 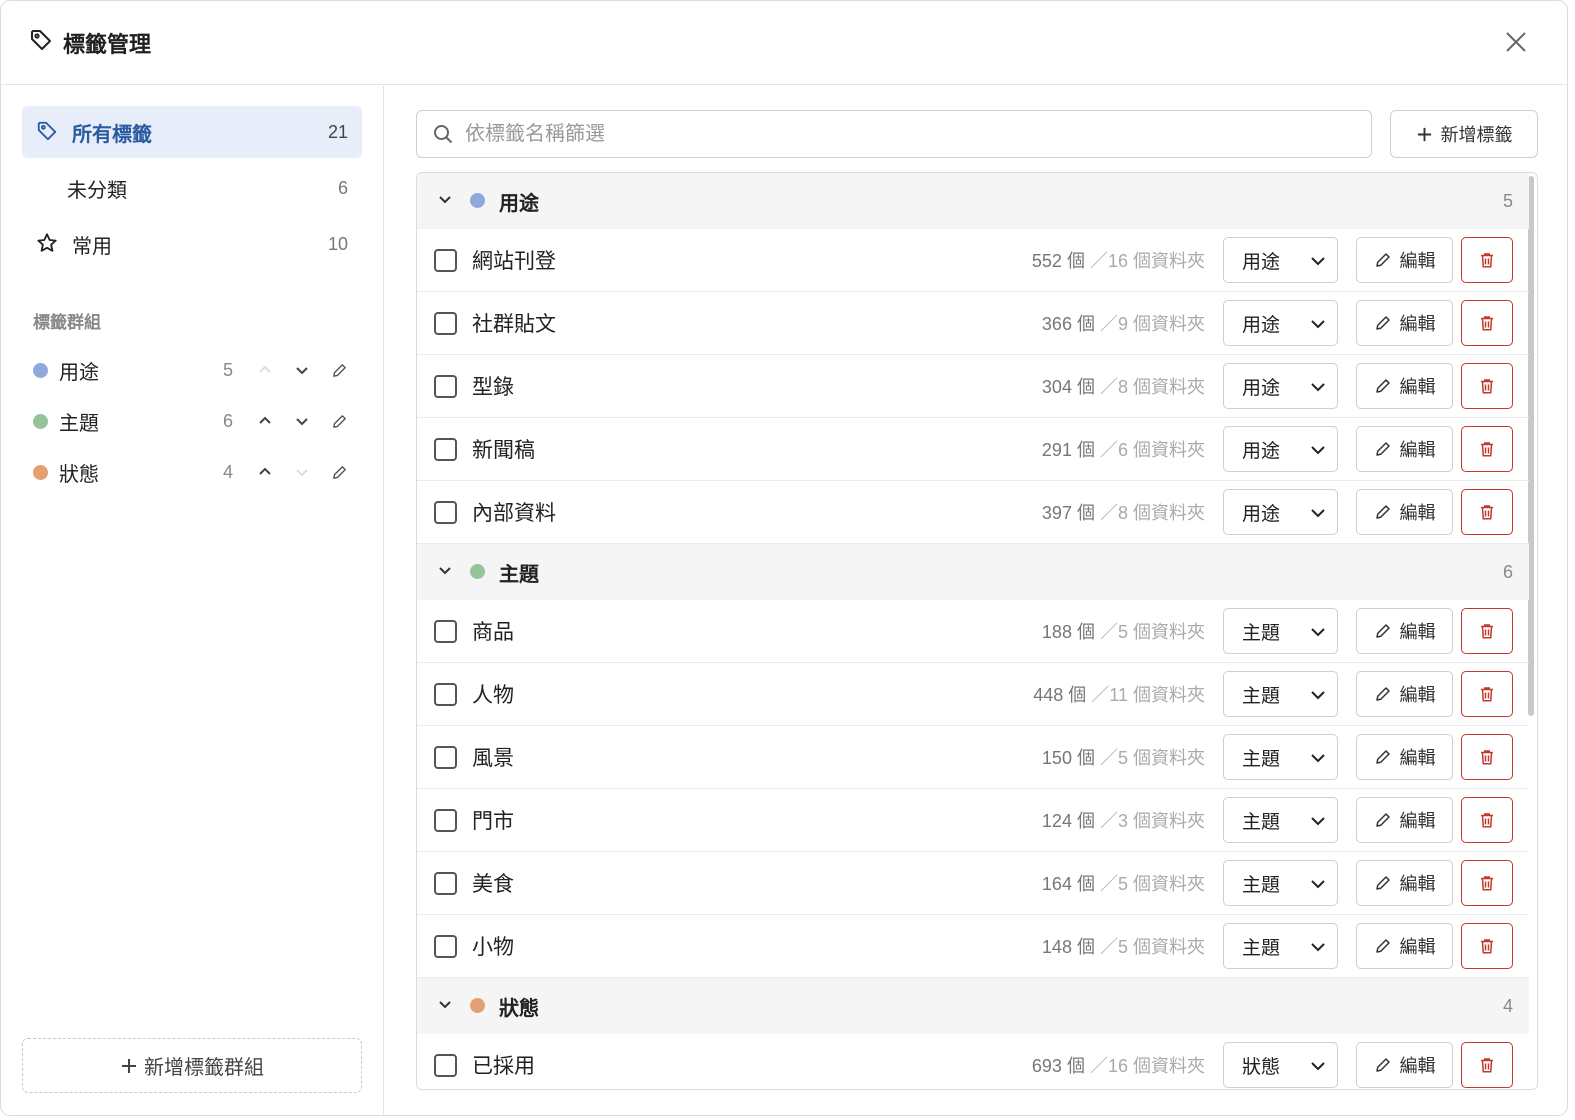 What do you see at coordinates (493, 632) in the screenshot?
I see `tag-name: 商品` at bounding box center [493, 632].